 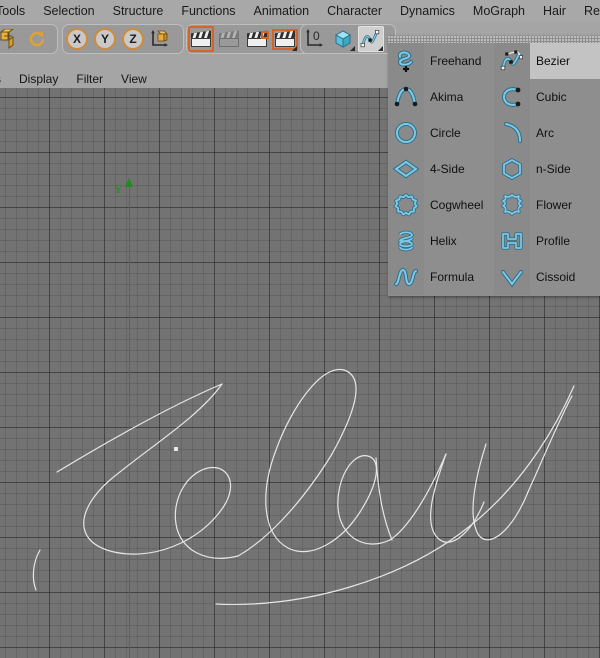 I want to click on move-axis-icon, so click(x=11, y=39).